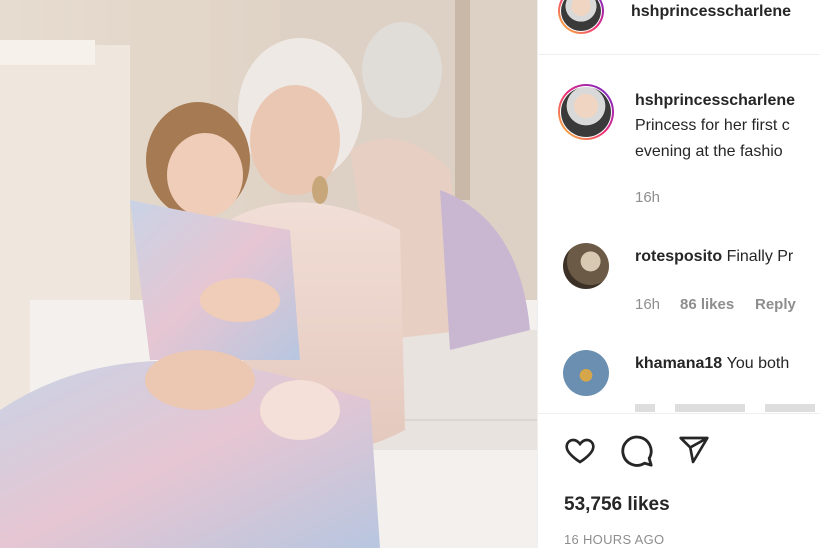 The width and height of the screenshot is (820, 548). I want to click on caption-avatar, so click(586, 112).